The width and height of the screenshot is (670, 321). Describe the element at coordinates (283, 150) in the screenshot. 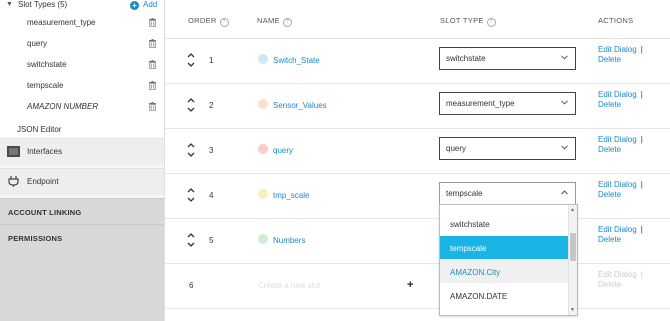

I see `slot-name-link: query` at that location.